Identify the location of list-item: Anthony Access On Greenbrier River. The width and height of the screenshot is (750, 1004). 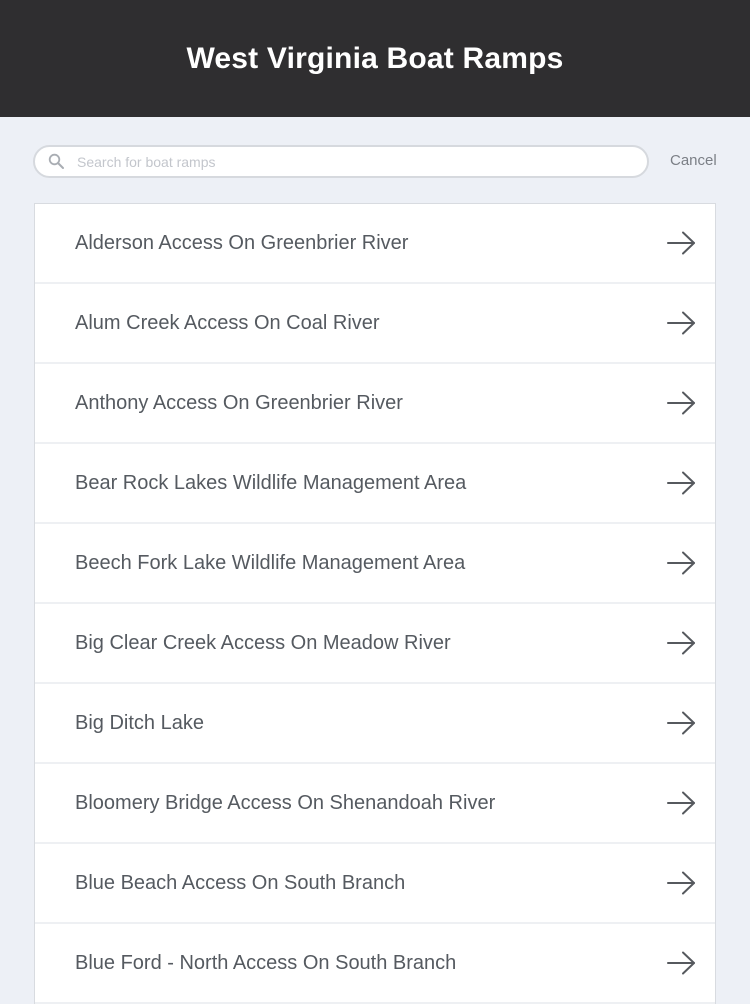
(375, 404).